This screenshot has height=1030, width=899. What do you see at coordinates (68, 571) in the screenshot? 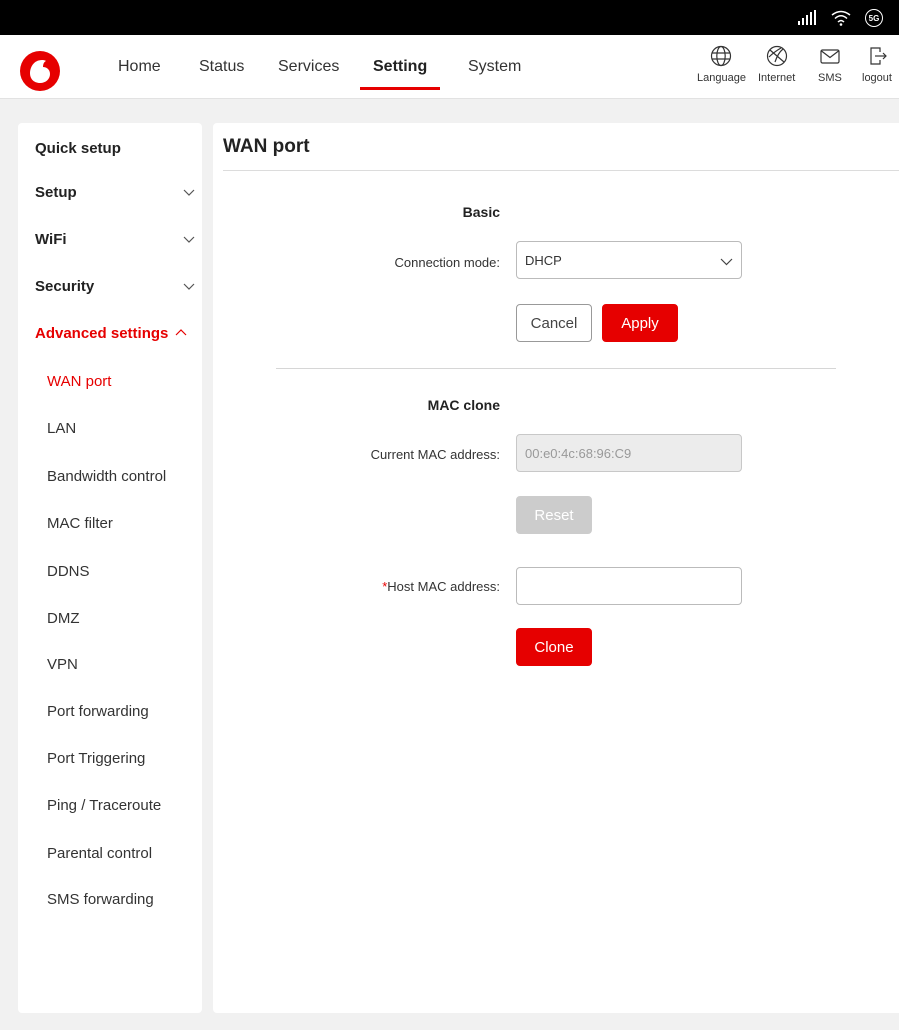
I see `sidebar-sub-ddns: DDNS` at bounding box center [68, 571].